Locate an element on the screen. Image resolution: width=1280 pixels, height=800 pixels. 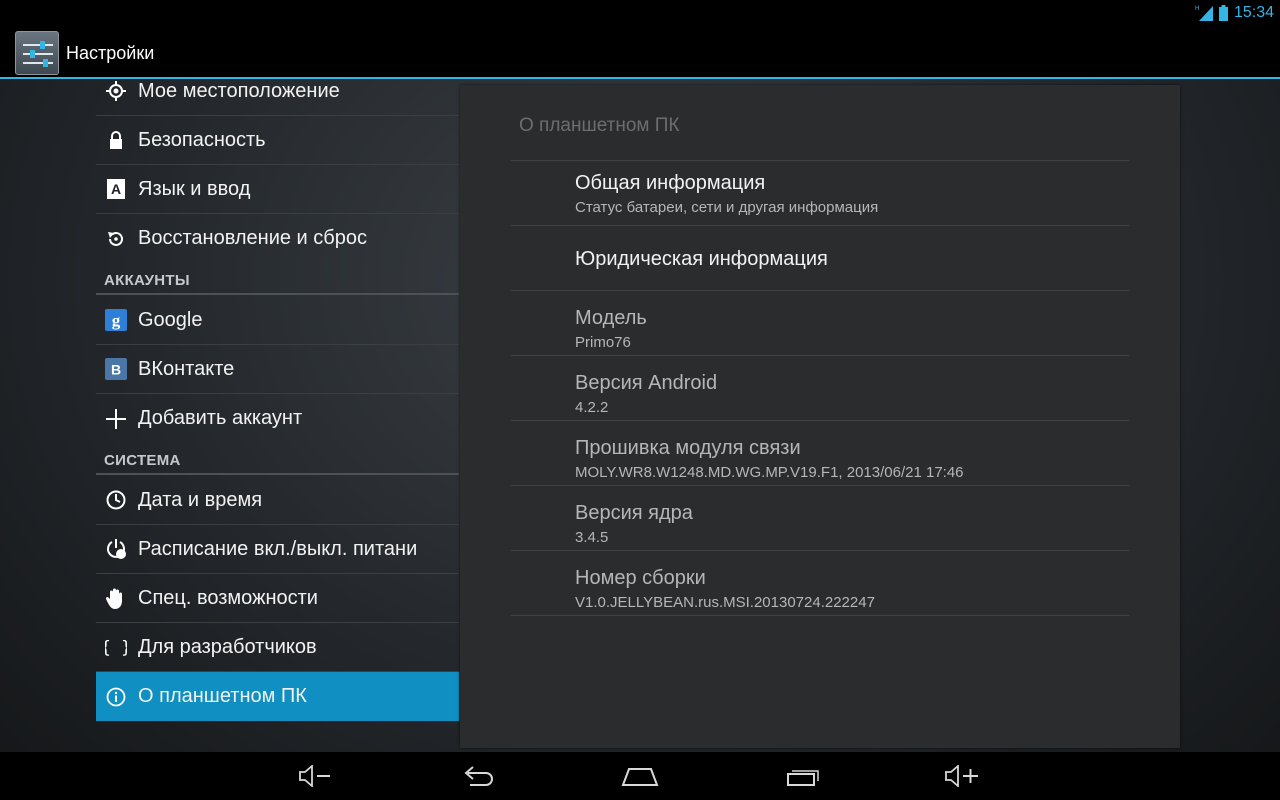
volume-up-button is located at coordinates (962, 776).